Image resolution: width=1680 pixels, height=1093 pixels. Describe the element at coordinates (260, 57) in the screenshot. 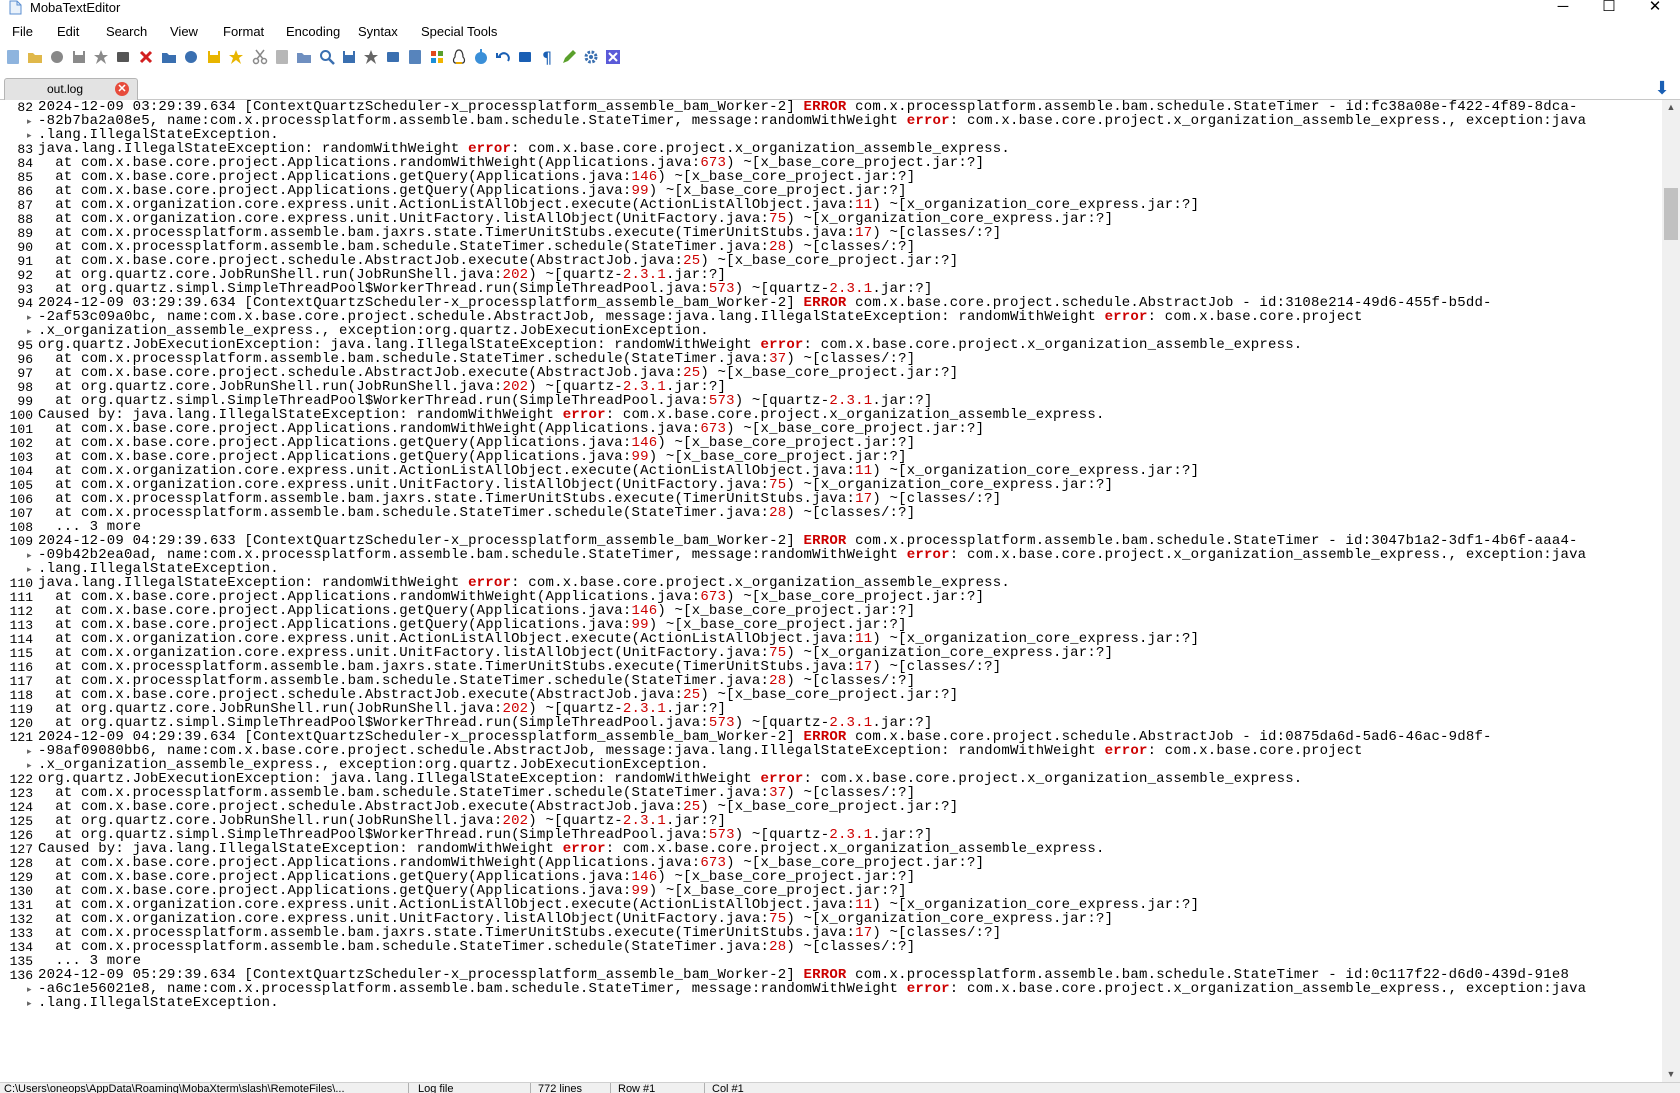

I see `cut-icon` at that location.